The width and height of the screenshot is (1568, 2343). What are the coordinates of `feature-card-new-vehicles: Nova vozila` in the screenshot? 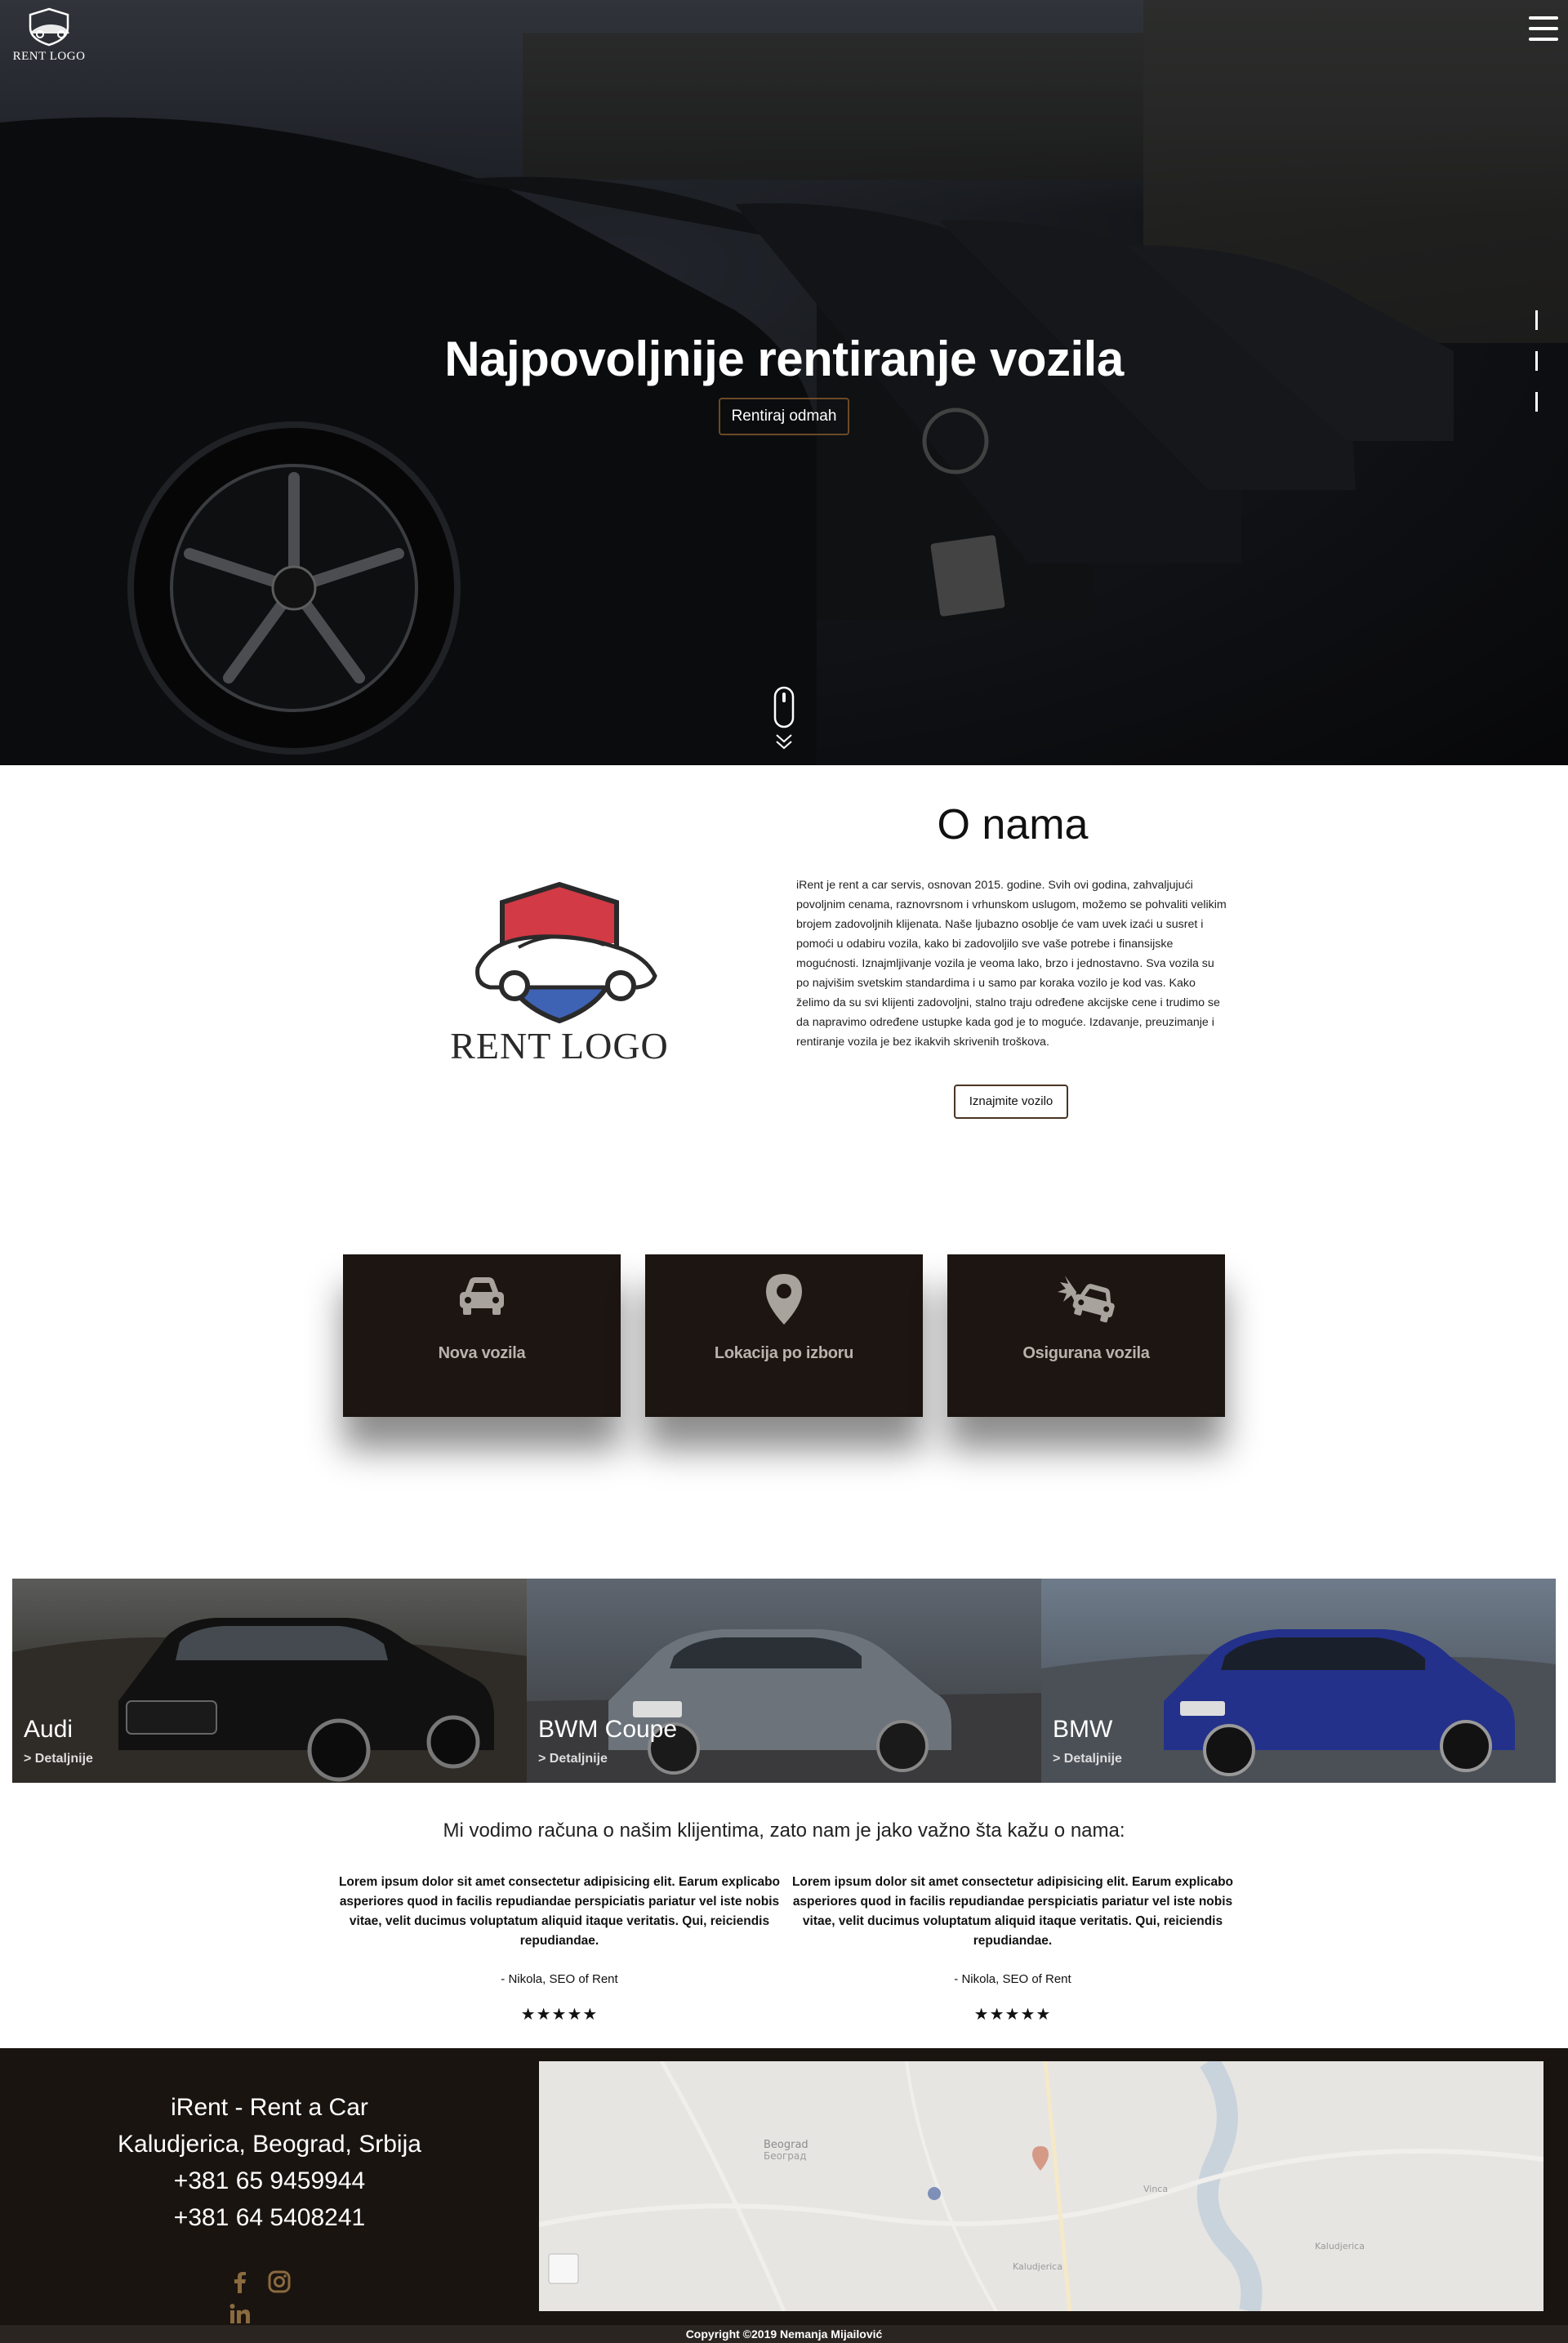 It's located at (482, 1336).